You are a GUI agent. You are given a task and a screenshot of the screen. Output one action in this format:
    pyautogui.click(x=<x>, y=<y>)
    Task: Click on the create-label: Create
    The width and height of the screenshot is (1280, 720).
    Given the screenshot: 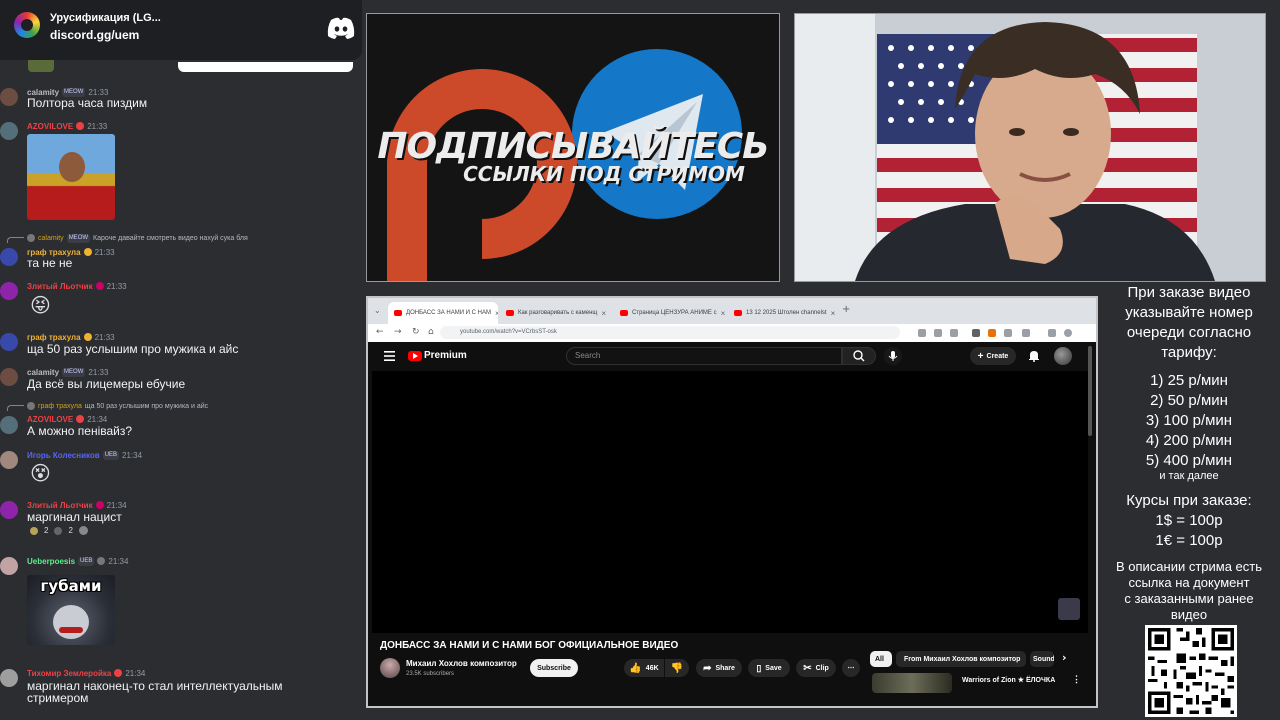 What is the action you would take?
    pyautogui.click(x=997, y=356)
    